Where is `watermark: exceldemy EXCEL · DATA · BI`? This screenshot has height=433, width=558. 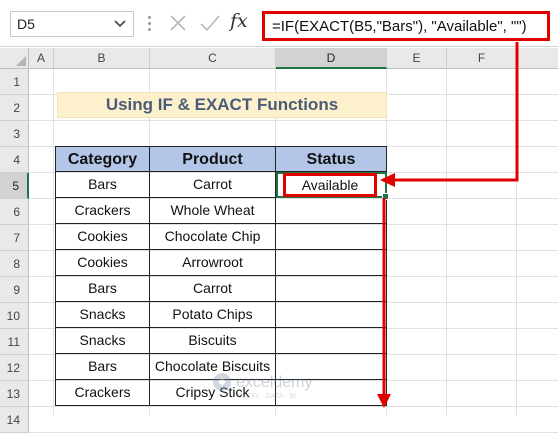 watermark: exceldemy EXCEL · DATA · BI is located at coordinates (285, 388).